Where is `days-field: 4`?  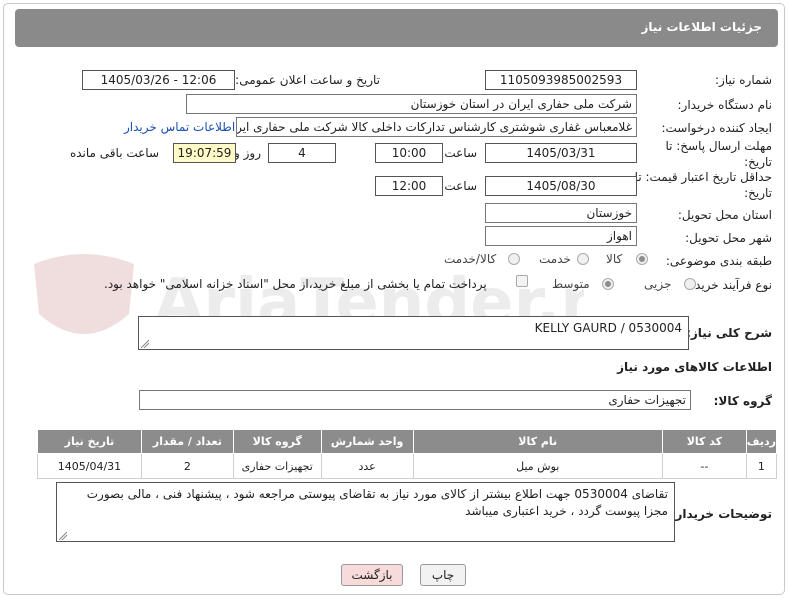 days-field: 4 is located at coordinates (302, 153).